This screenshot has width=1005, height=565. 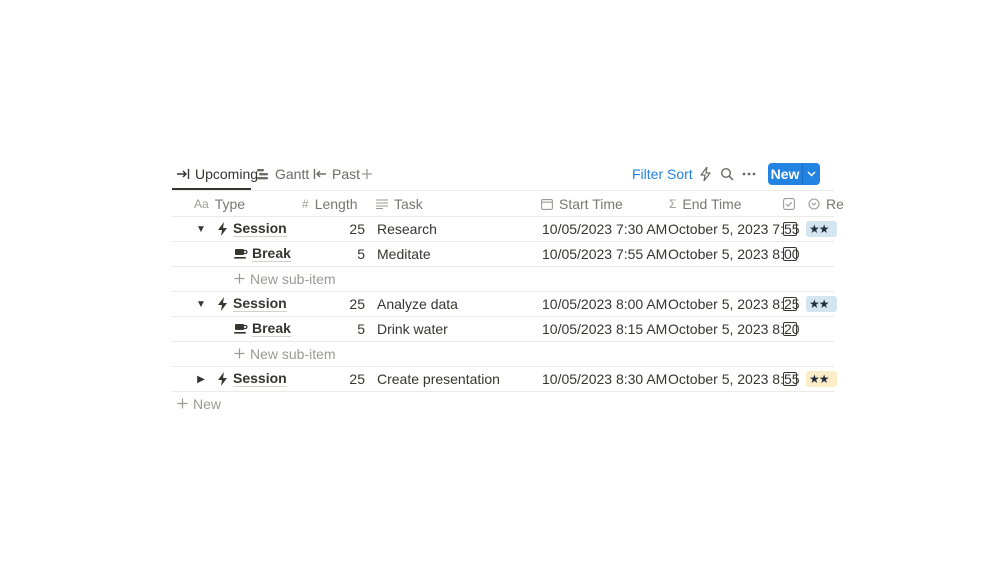 What do you see at coordinates (382, 204) in the screenshot?
I see `text-lines-icon` at bounding box center [382, 204].